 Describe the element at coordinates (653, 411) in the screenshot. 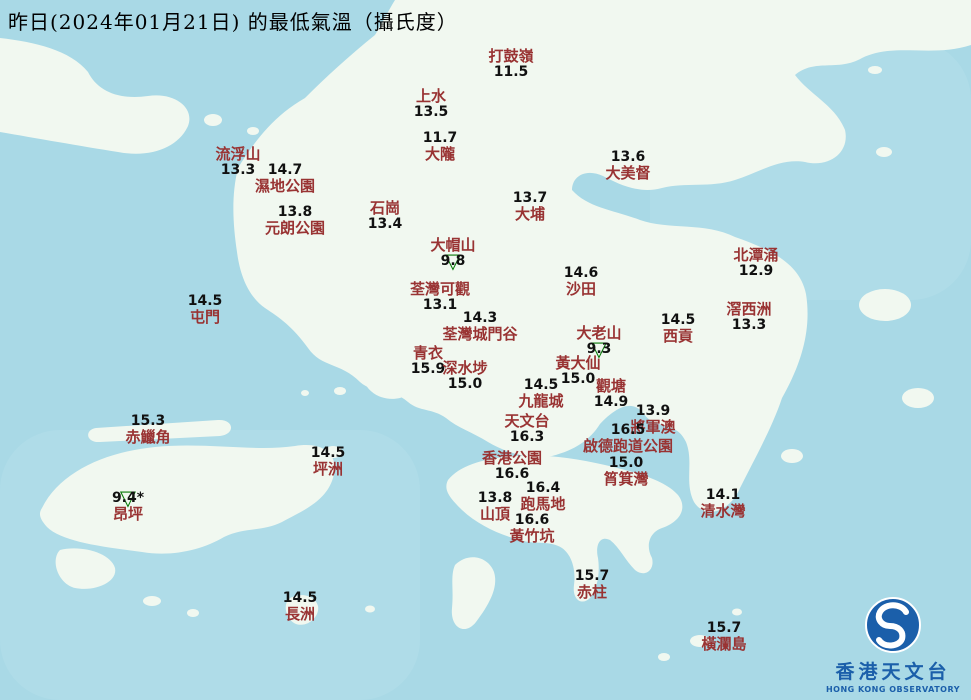

I see `station-value: 13.9` at that location.